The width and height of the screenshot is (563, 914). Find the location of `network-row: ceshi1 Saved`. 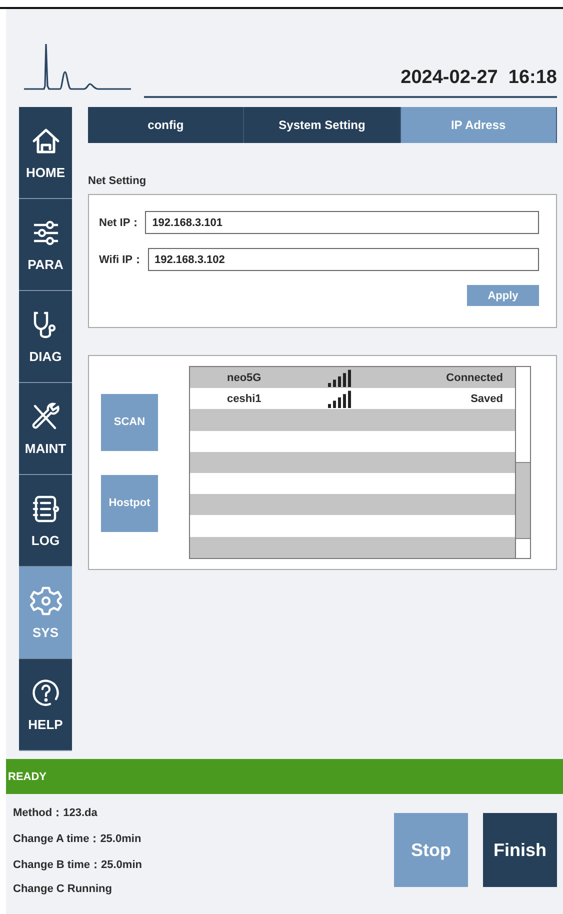

network-row: ceshi1 Saved is located at coordinates (352, 399).